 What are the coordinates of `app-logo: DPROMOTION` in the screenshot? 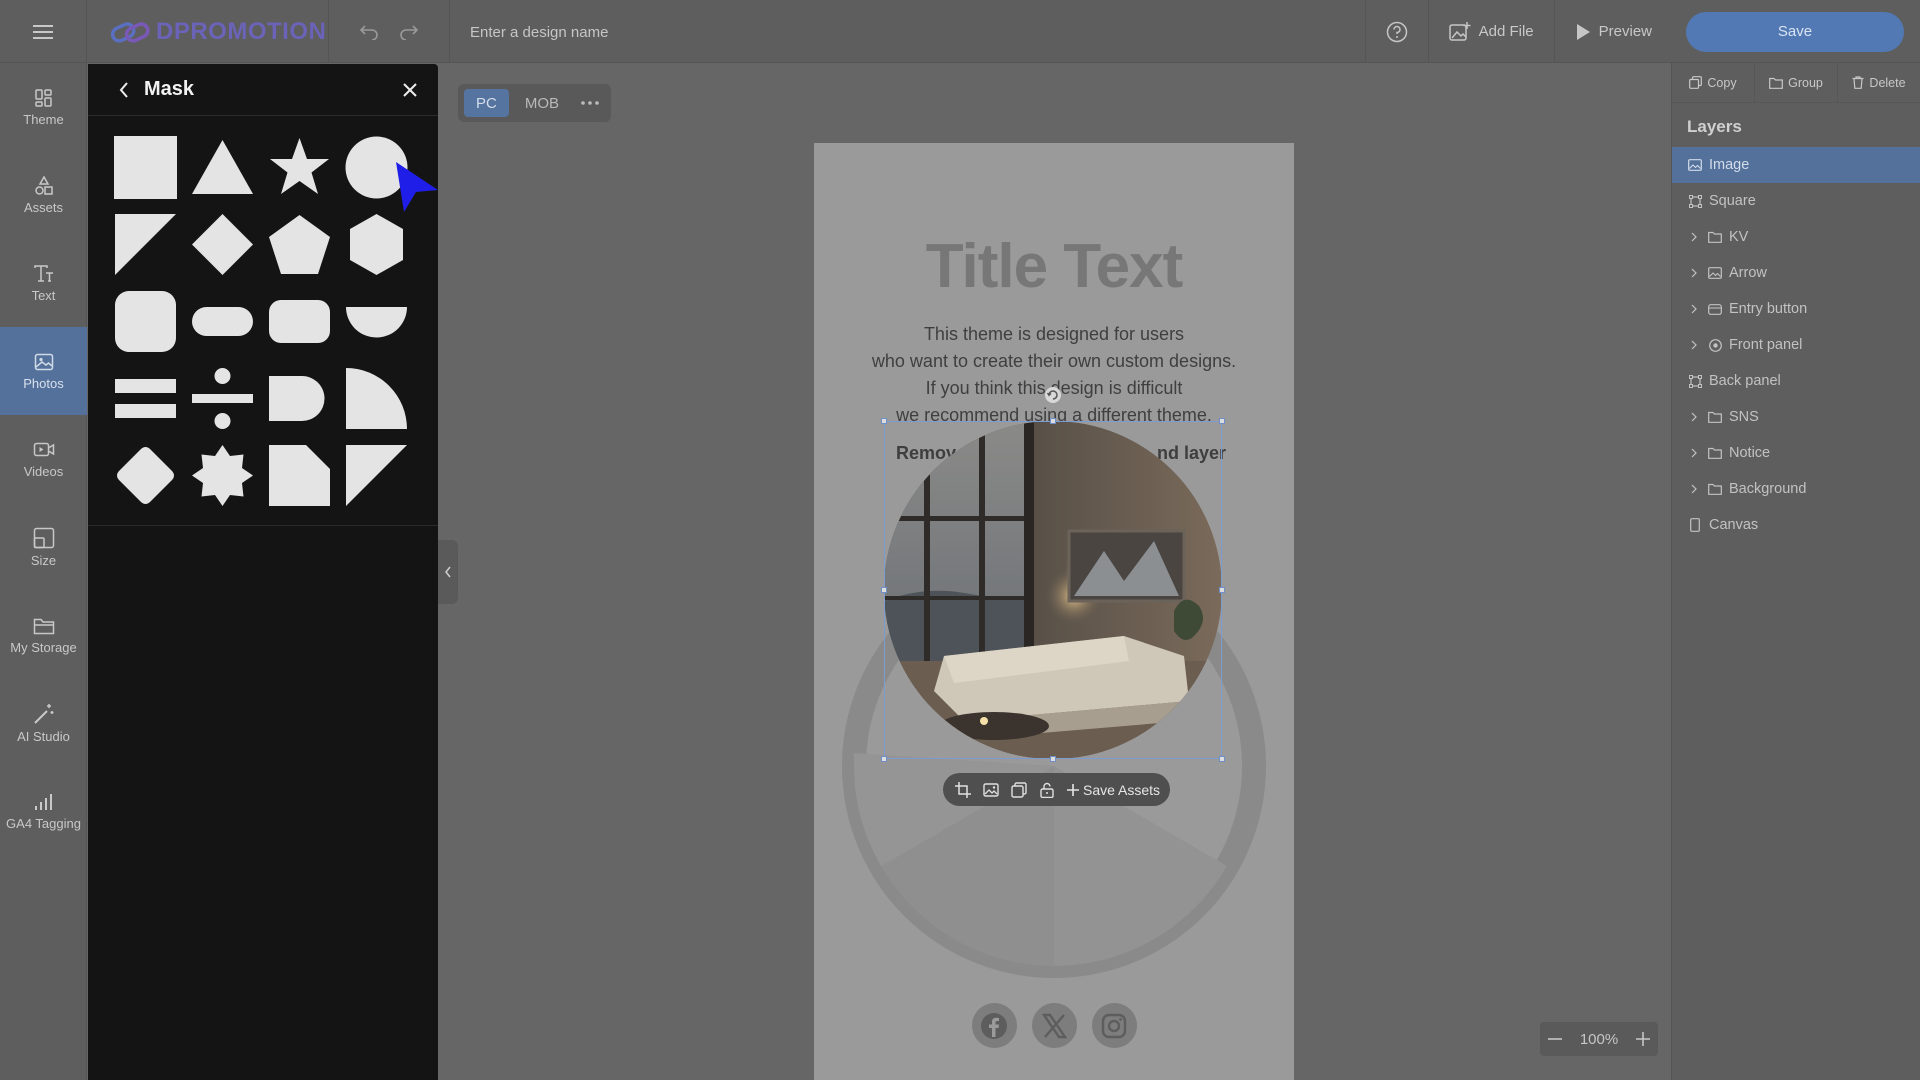 It's located at (218, 32).